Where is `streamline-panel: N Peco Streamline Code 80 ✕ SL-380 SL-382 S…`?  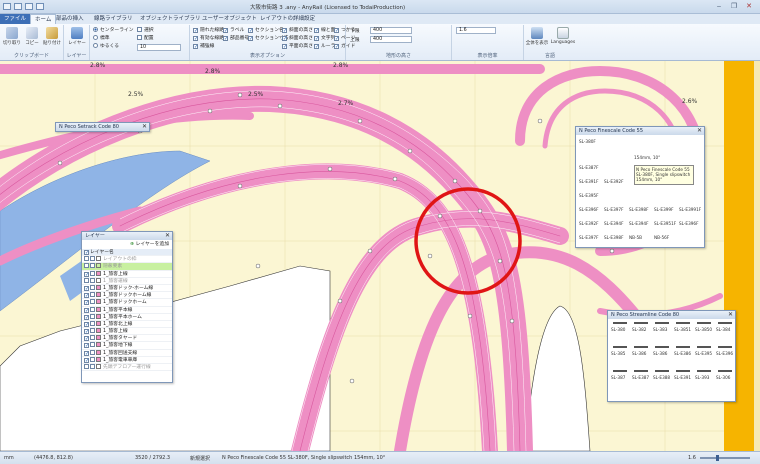 streamline-panel: N Peco Streamline Code 80 ✕ SL-380 SL-382 S… is located at coordinates (671, 356).